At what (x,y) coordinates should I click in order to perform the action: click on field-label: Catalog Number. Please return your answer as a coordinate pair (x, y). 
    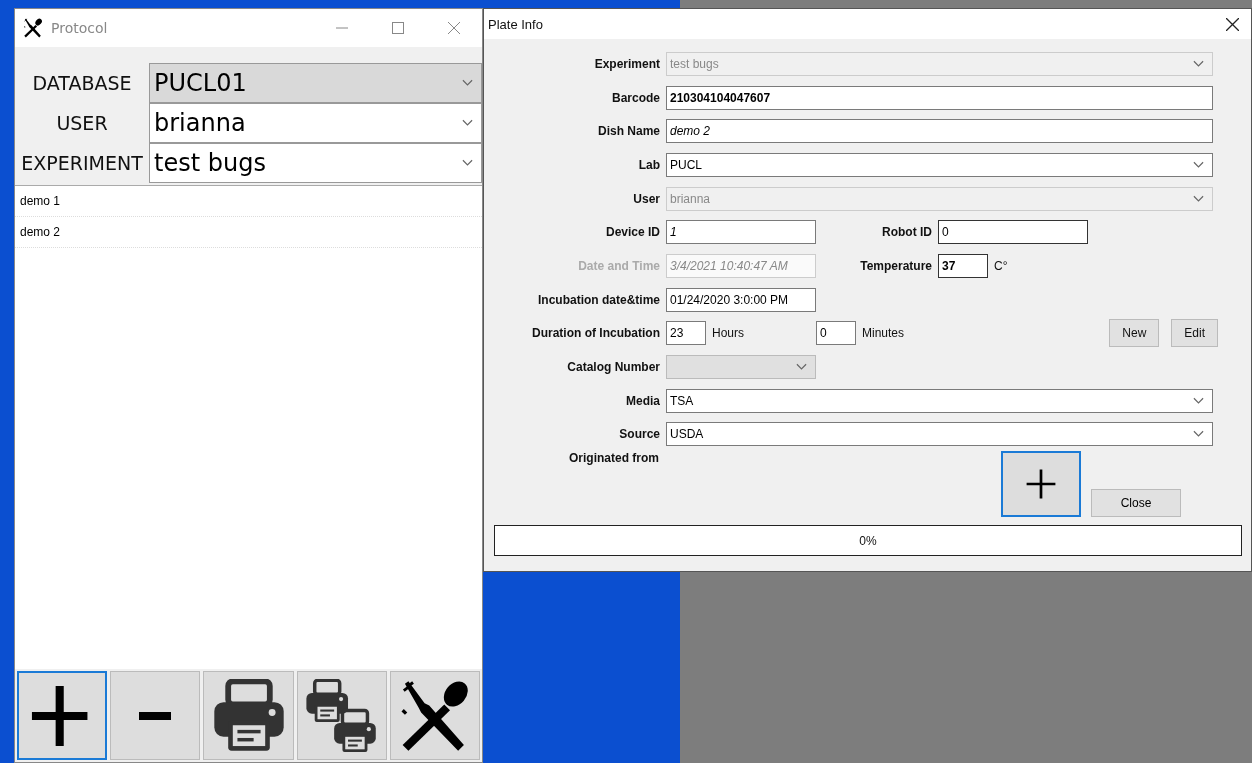
    Looking at the image, I should click on (613, 367).